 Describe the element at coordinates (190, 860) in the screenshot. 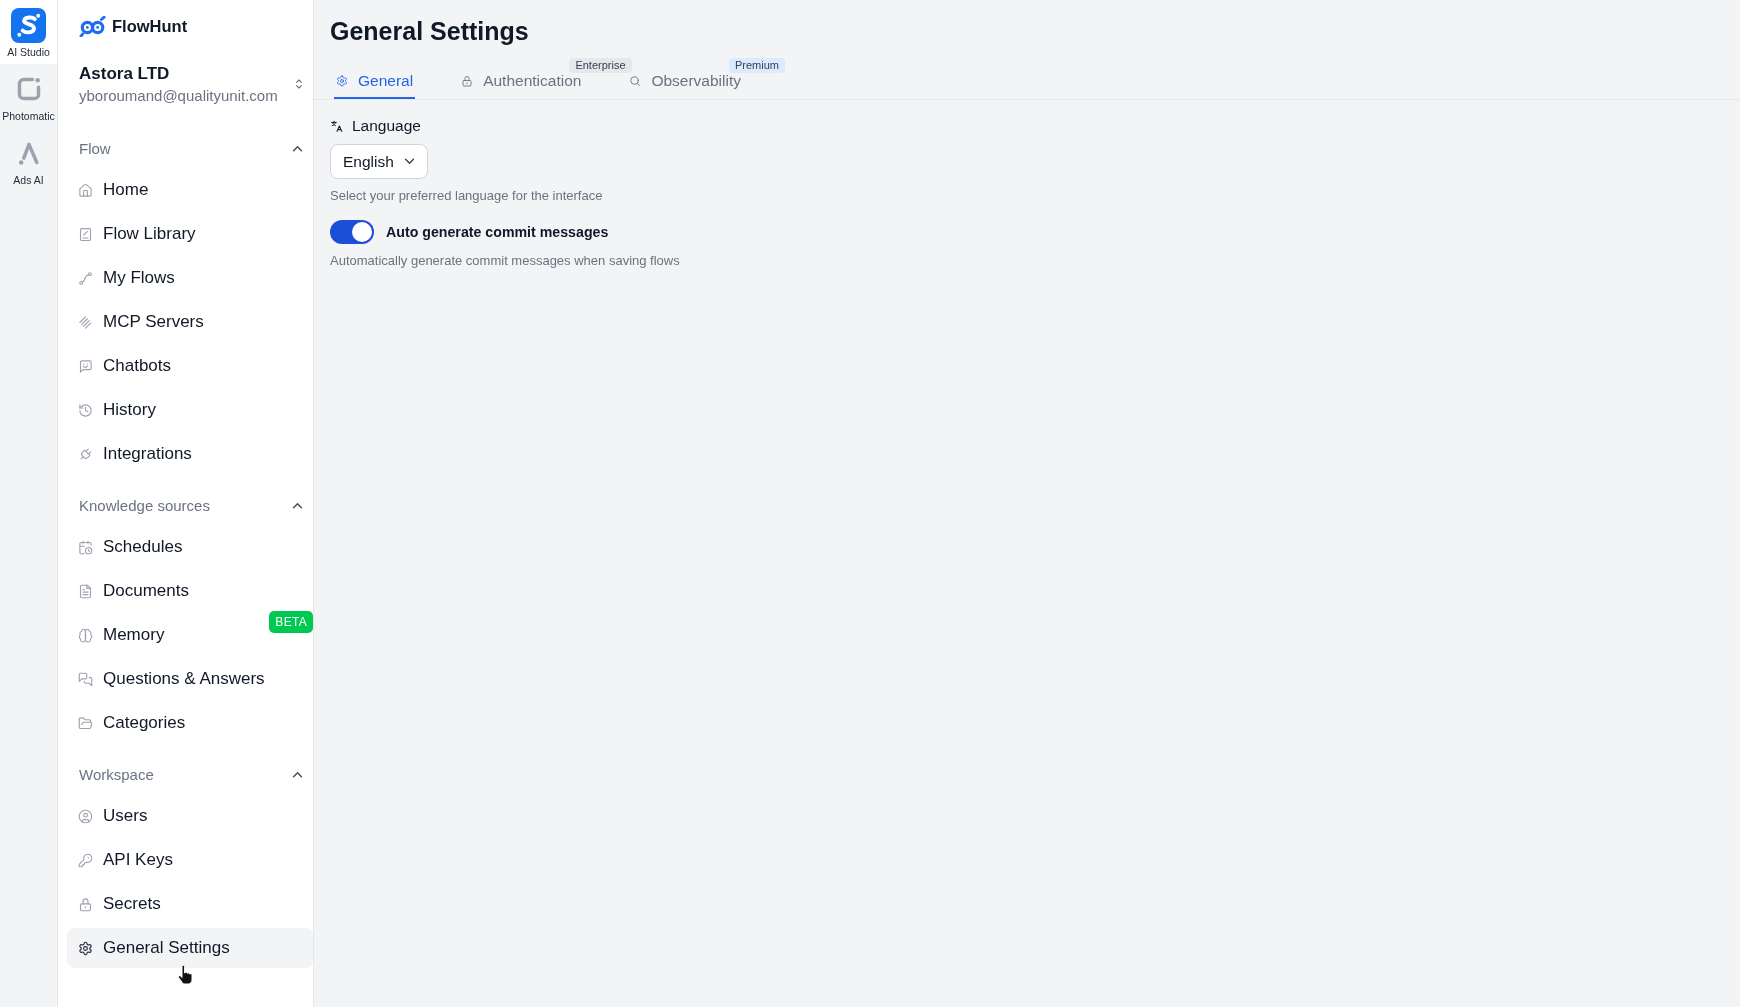

I see `nav-item: API Keys` at that location.